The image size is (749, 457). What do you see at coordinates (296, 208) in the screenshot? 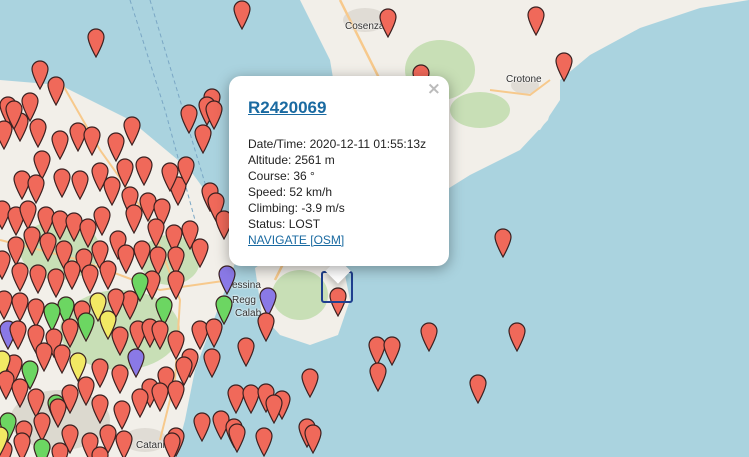
I see `popup-climbing: Climbing: -3.9 m/s` at bounding box center [296, 208].